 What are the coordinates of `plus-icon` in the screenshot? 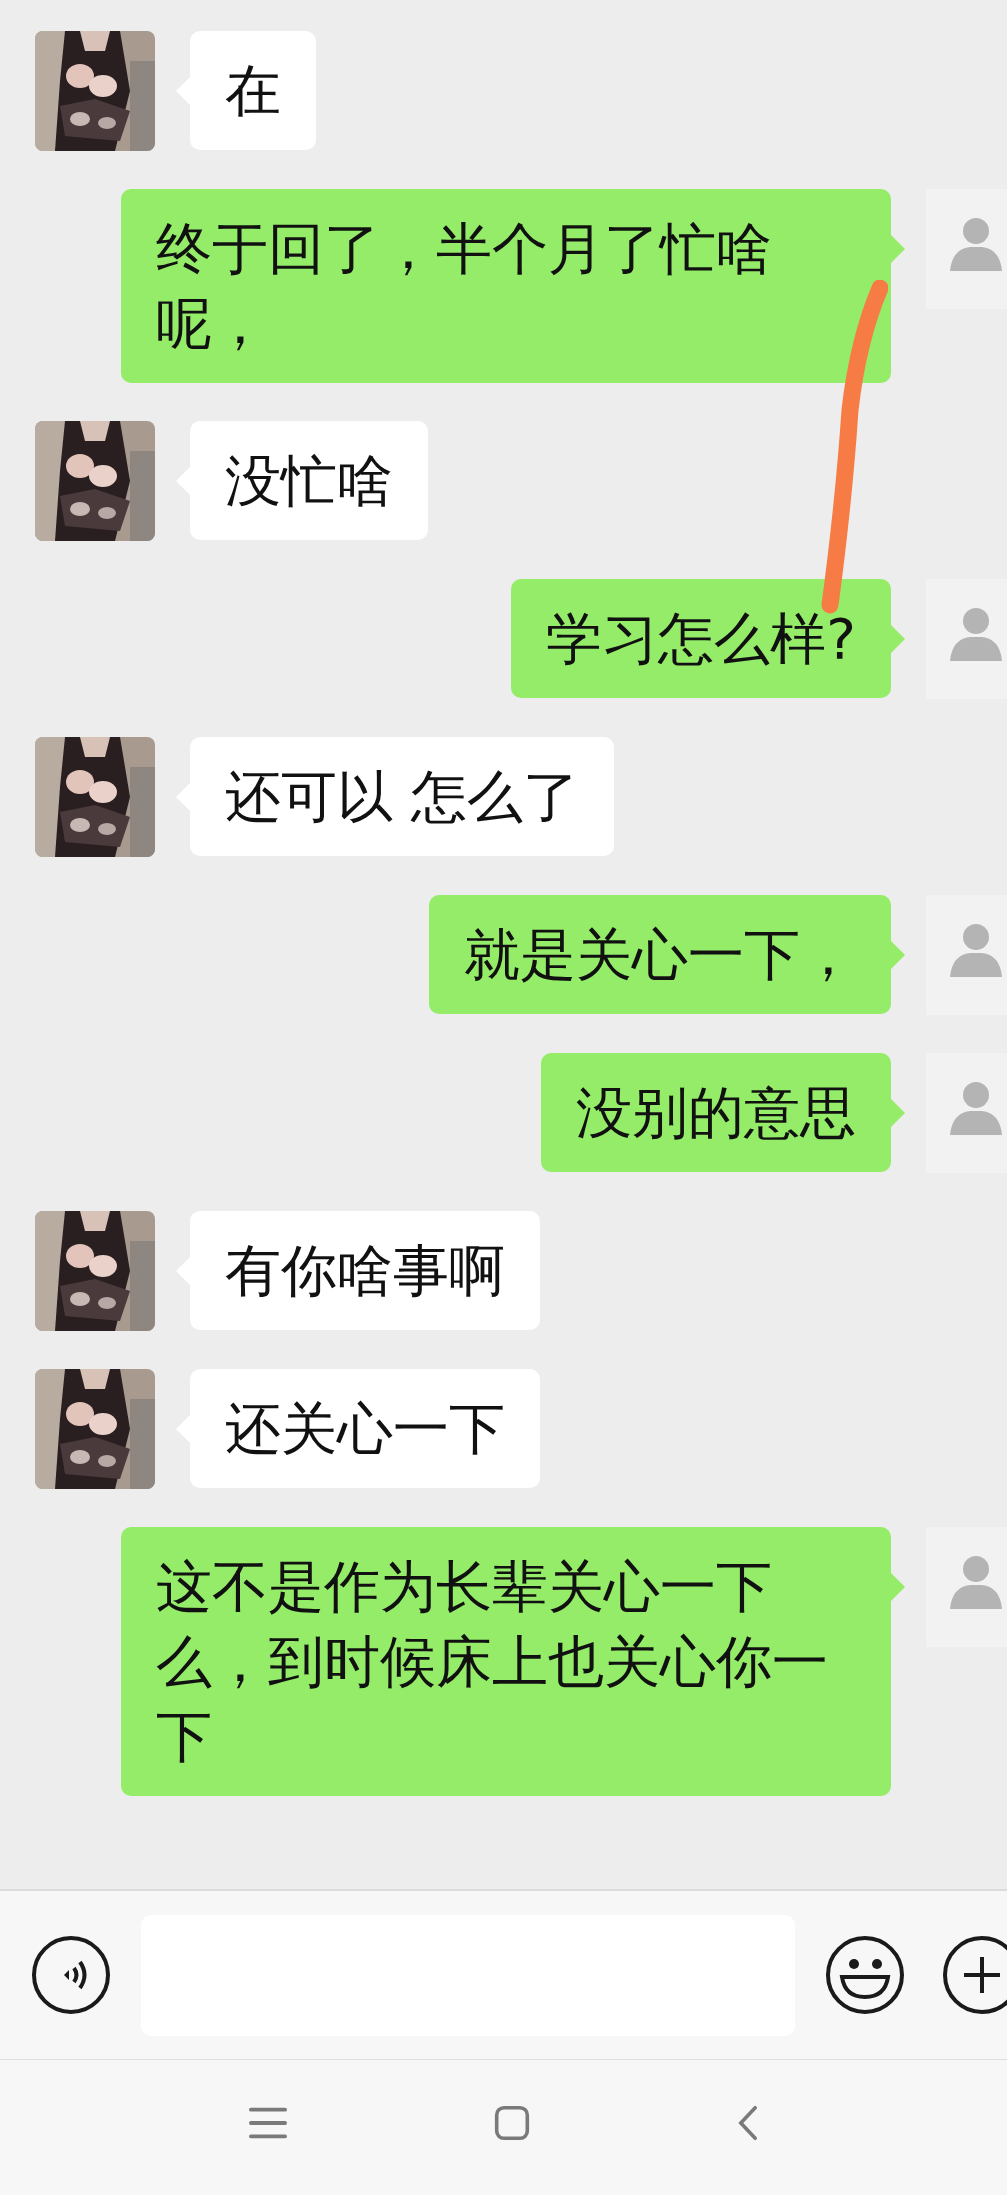 It's located at (974, 1975).